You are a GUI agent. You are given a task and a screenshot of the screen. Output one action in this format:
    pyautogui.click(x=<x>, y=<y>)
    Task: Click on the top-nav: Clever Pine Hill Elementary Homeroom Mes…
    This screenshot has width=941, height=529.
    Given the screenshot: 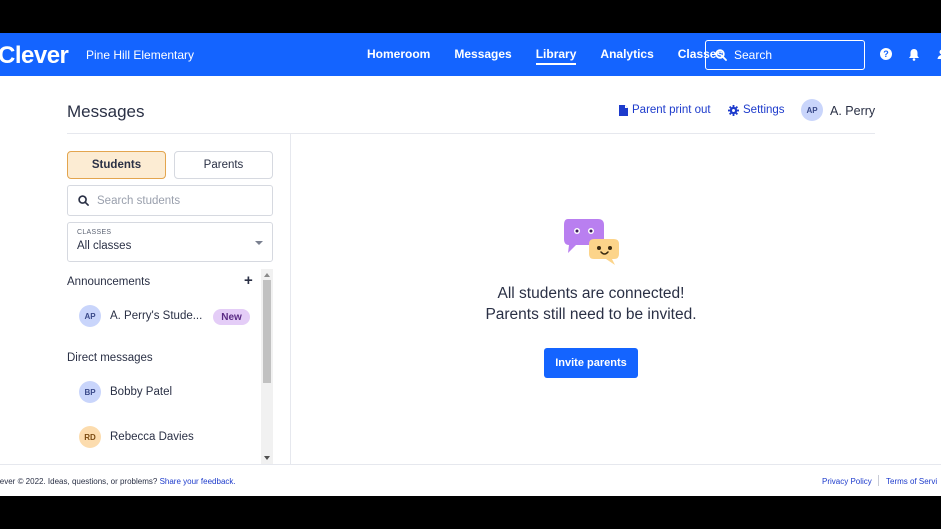 What is the action you would take?
    pyautogui.click(x=470, y=54)
    